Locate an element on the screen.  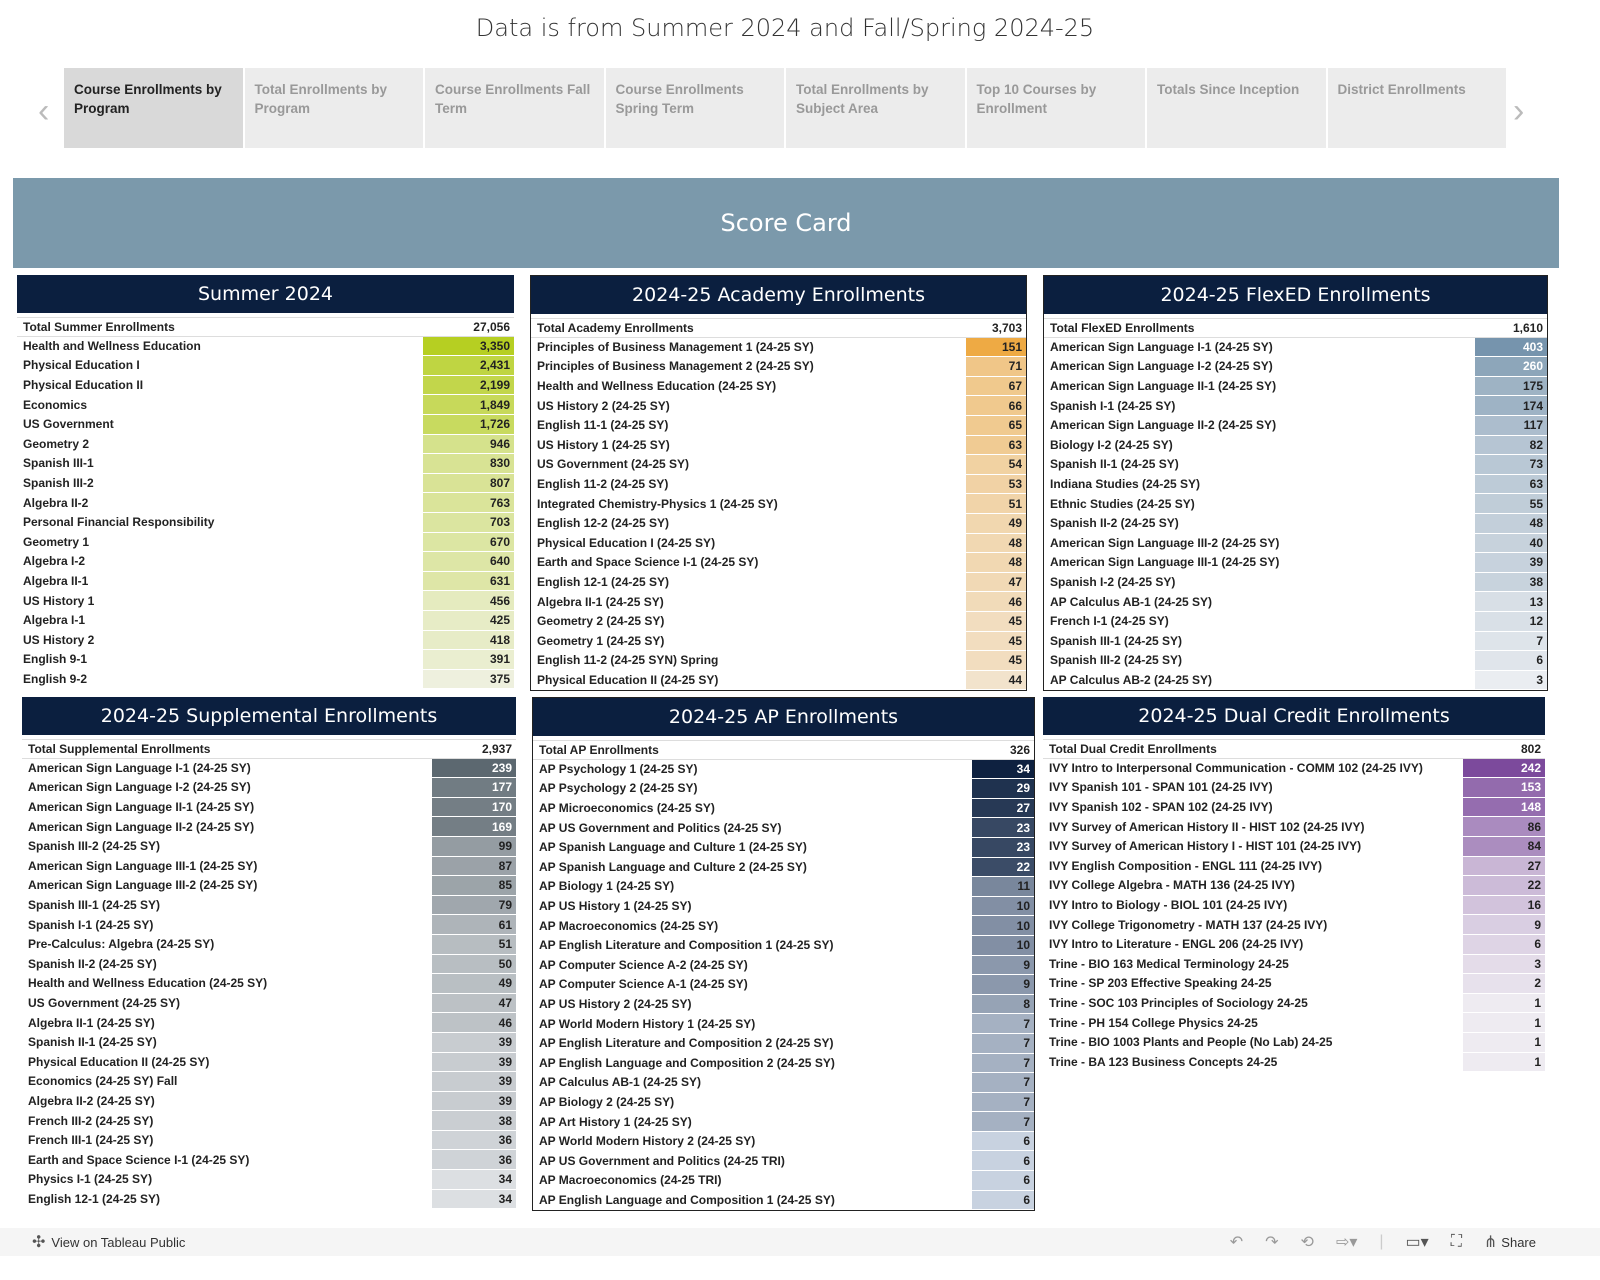
tab-course-enrollments-fall: Course Enrollments Fall Term is located at coordinates (514, 108).